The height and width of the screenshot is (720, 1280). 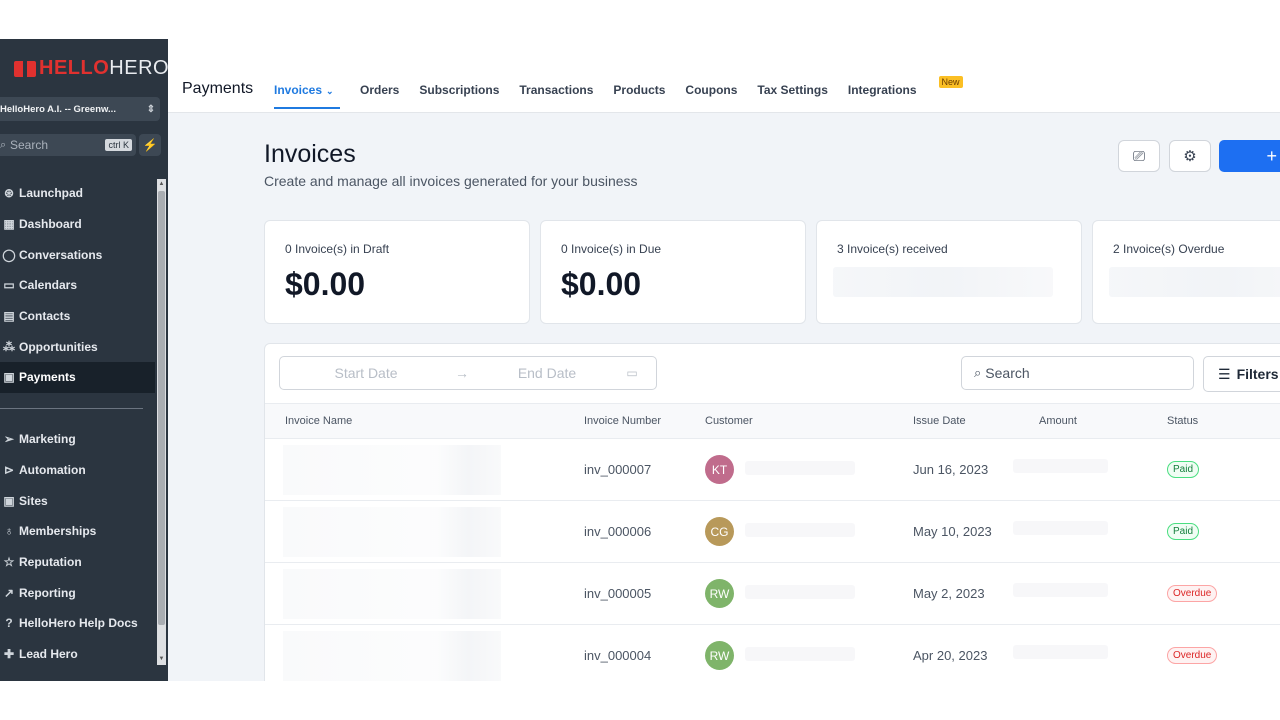 What do you see at coordinates (459, 96) in the screenshot?
I see `tab-subscriptions: Subscriptions` at bounding box center [459, 96].